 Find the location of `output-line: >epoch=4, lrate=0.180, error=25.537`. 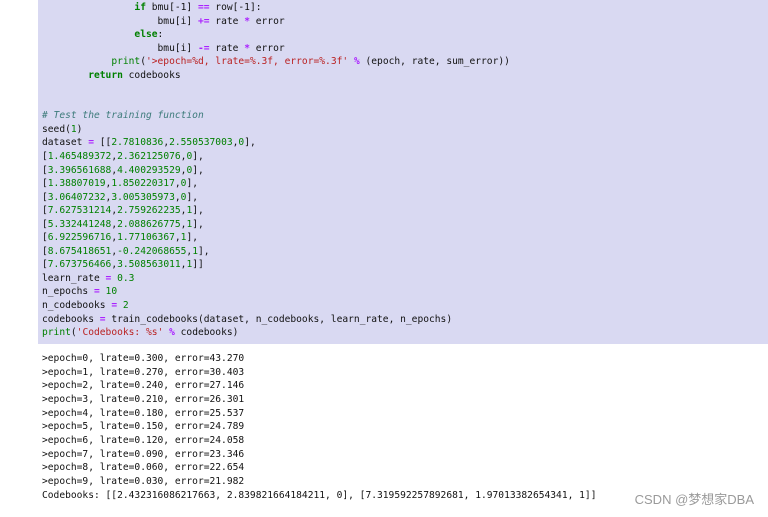

output-line: >epoch=4, lrate=0.180, error=25.537 is located at coordinates (143, 413).